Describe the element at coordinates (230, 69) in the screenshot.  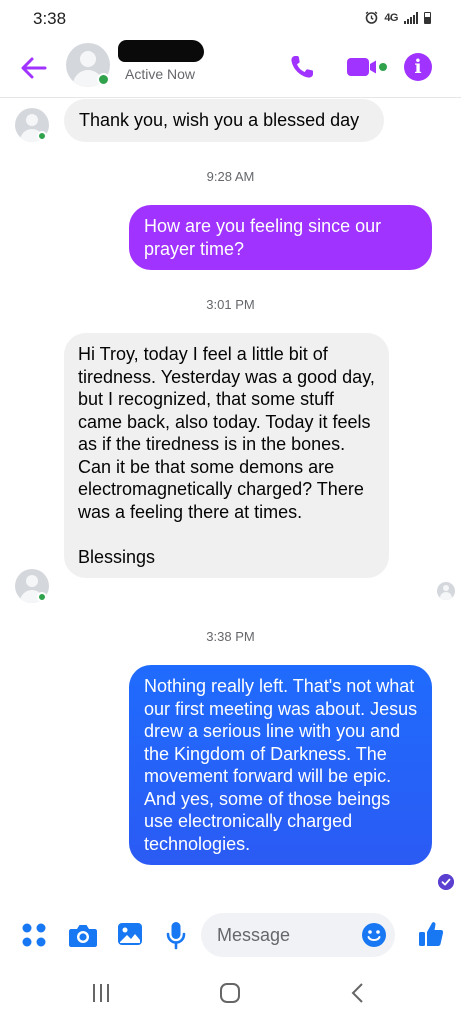
I see `conversation-header: Active Now i` at that location.